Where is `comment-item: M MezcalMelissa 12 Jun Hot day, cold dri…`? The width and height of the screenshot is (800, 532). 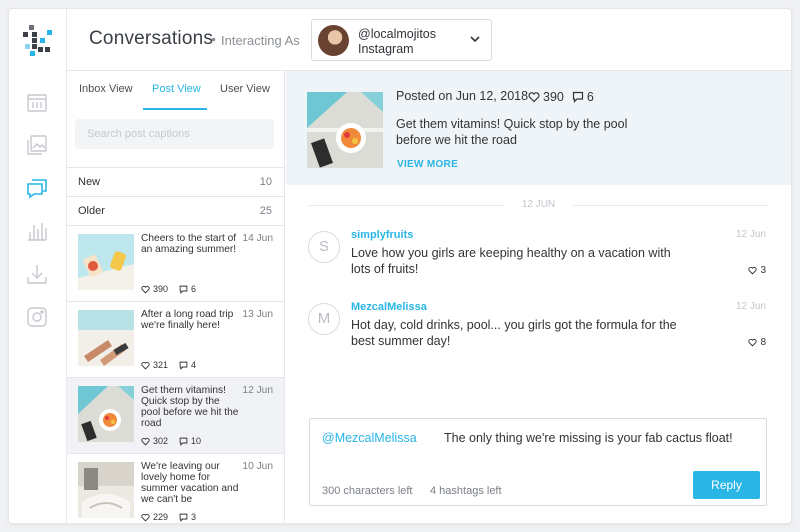 comment-item: M MezcalMelissa 12 Jun Hot day, cold dri… is located at coordinates (538, 334).